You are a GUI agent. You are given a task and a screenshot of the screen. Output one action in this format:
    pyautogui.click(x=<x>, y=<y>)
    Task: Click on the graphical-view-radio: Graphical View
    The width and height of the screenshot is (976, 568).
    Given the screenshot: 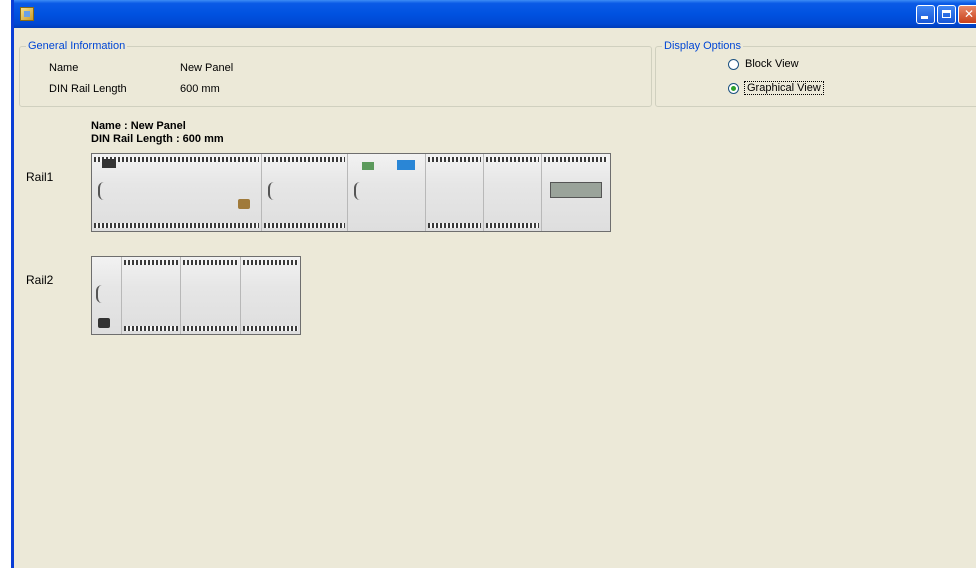 What is the action you would take?
    pyautogui.click(x=776, y=88)
    